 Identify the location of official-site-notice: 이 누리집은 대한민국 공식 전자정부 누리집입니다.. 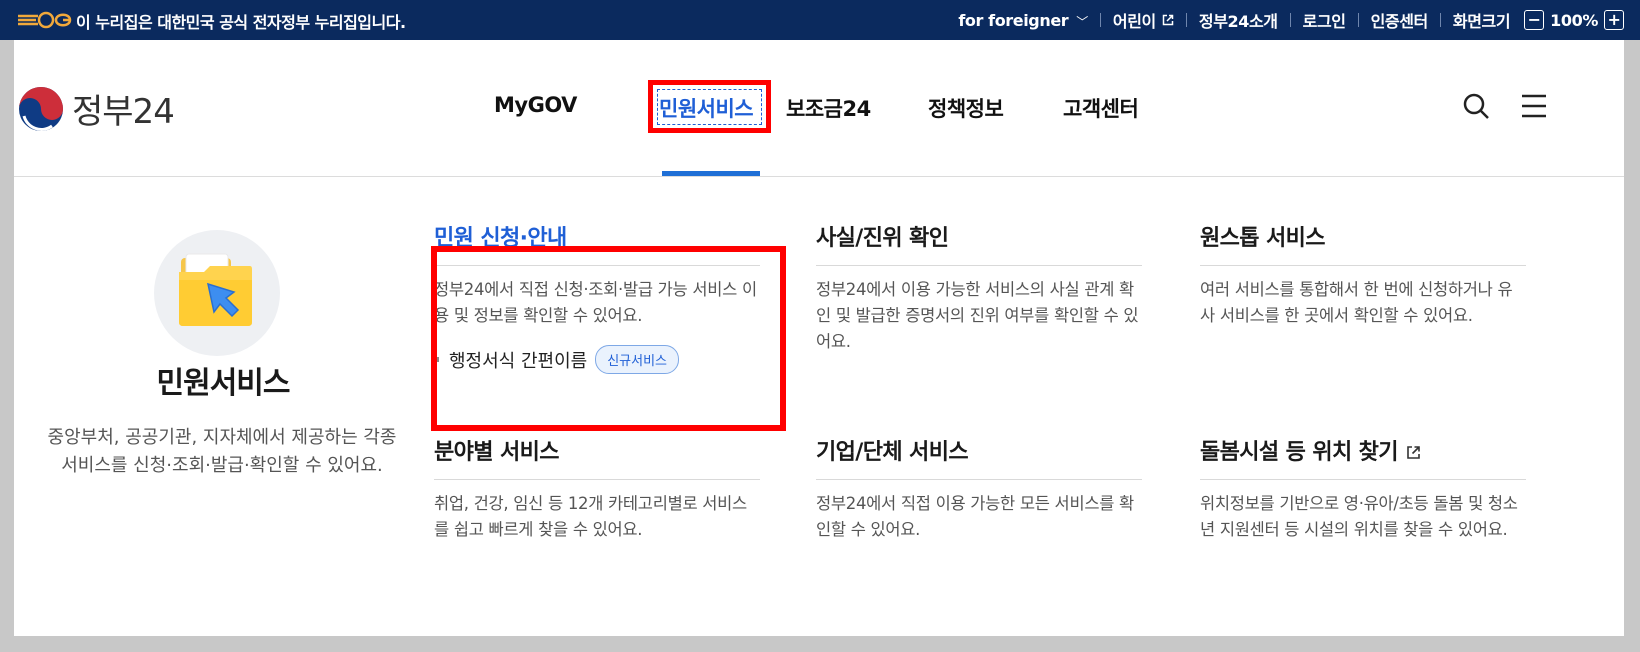
(241, 22).